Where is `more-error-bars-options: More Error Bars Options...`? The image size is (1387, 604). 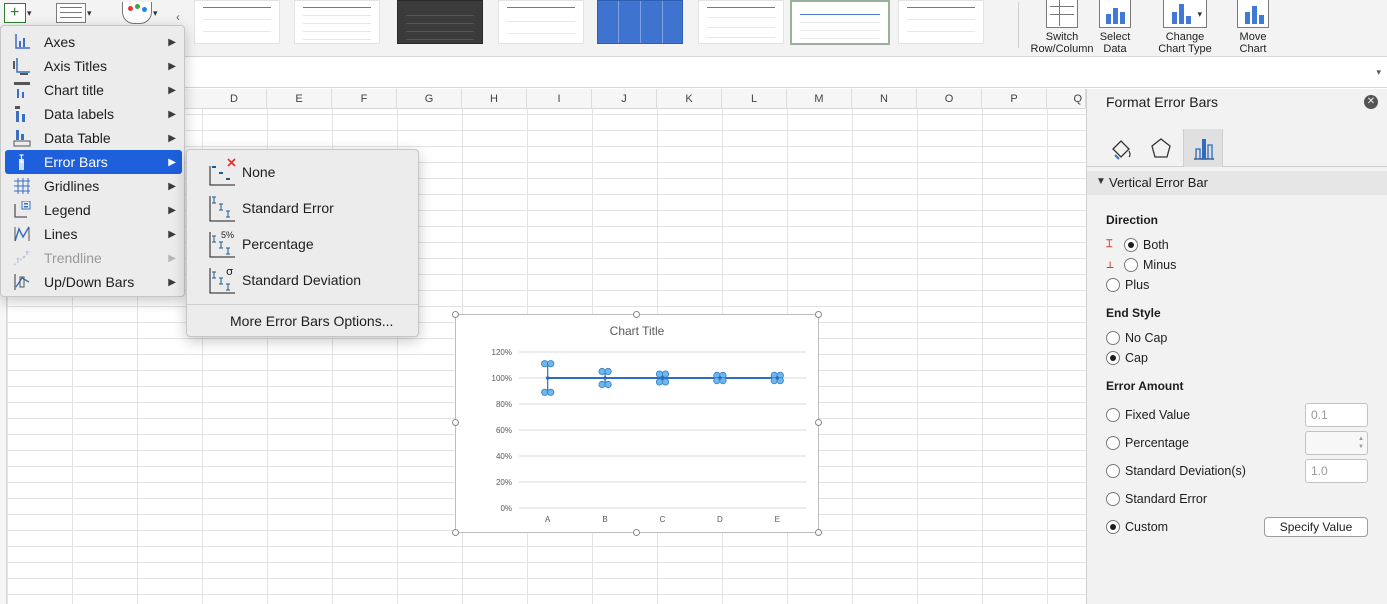 more-error-bars-options: More Error Bars Options... is located at coordinates (311, 321).